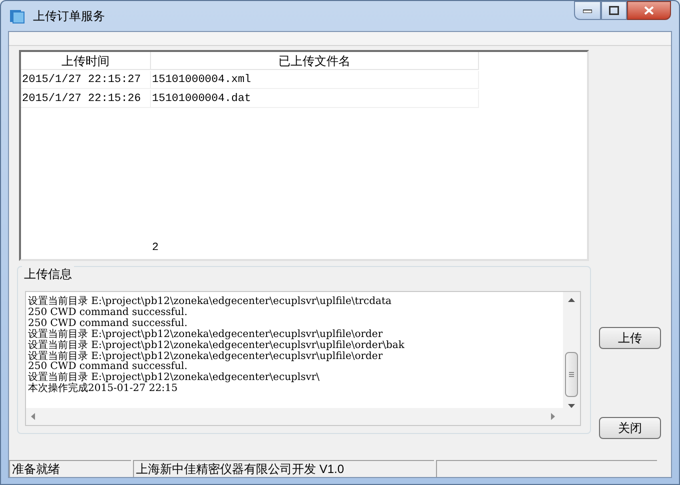  What do you see at coordinates (86, 99) in the screenshot?
I see `table-cell: 2015/1/27 22:15:26` at bounding box center [86, 99].